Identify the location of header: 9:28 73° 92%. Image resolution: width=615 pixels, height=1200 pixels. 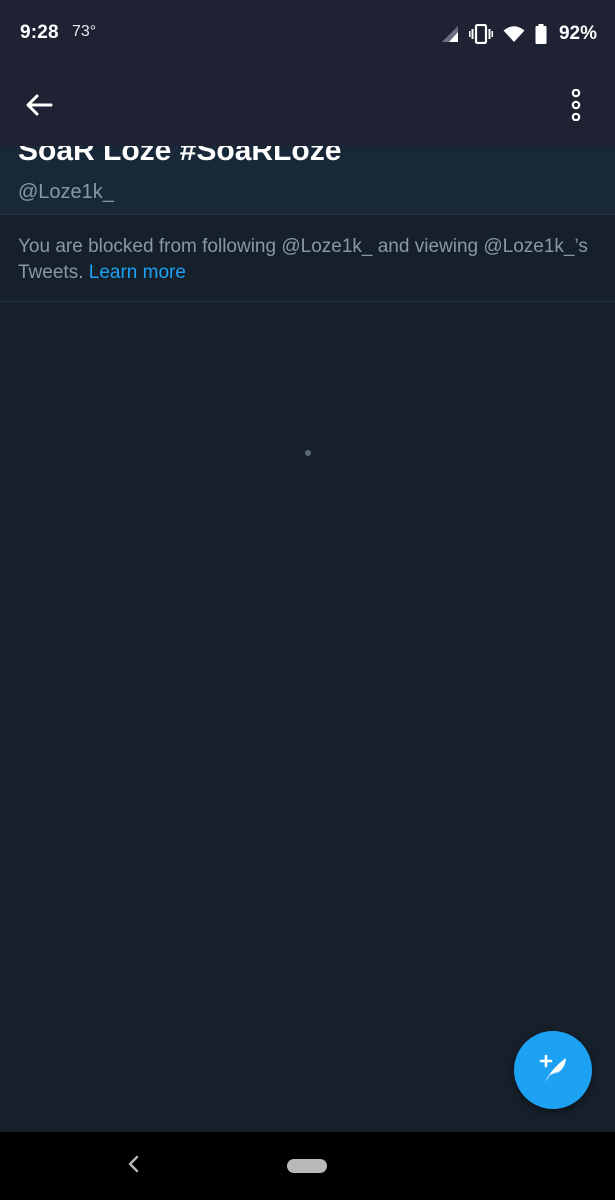
(307, 73).